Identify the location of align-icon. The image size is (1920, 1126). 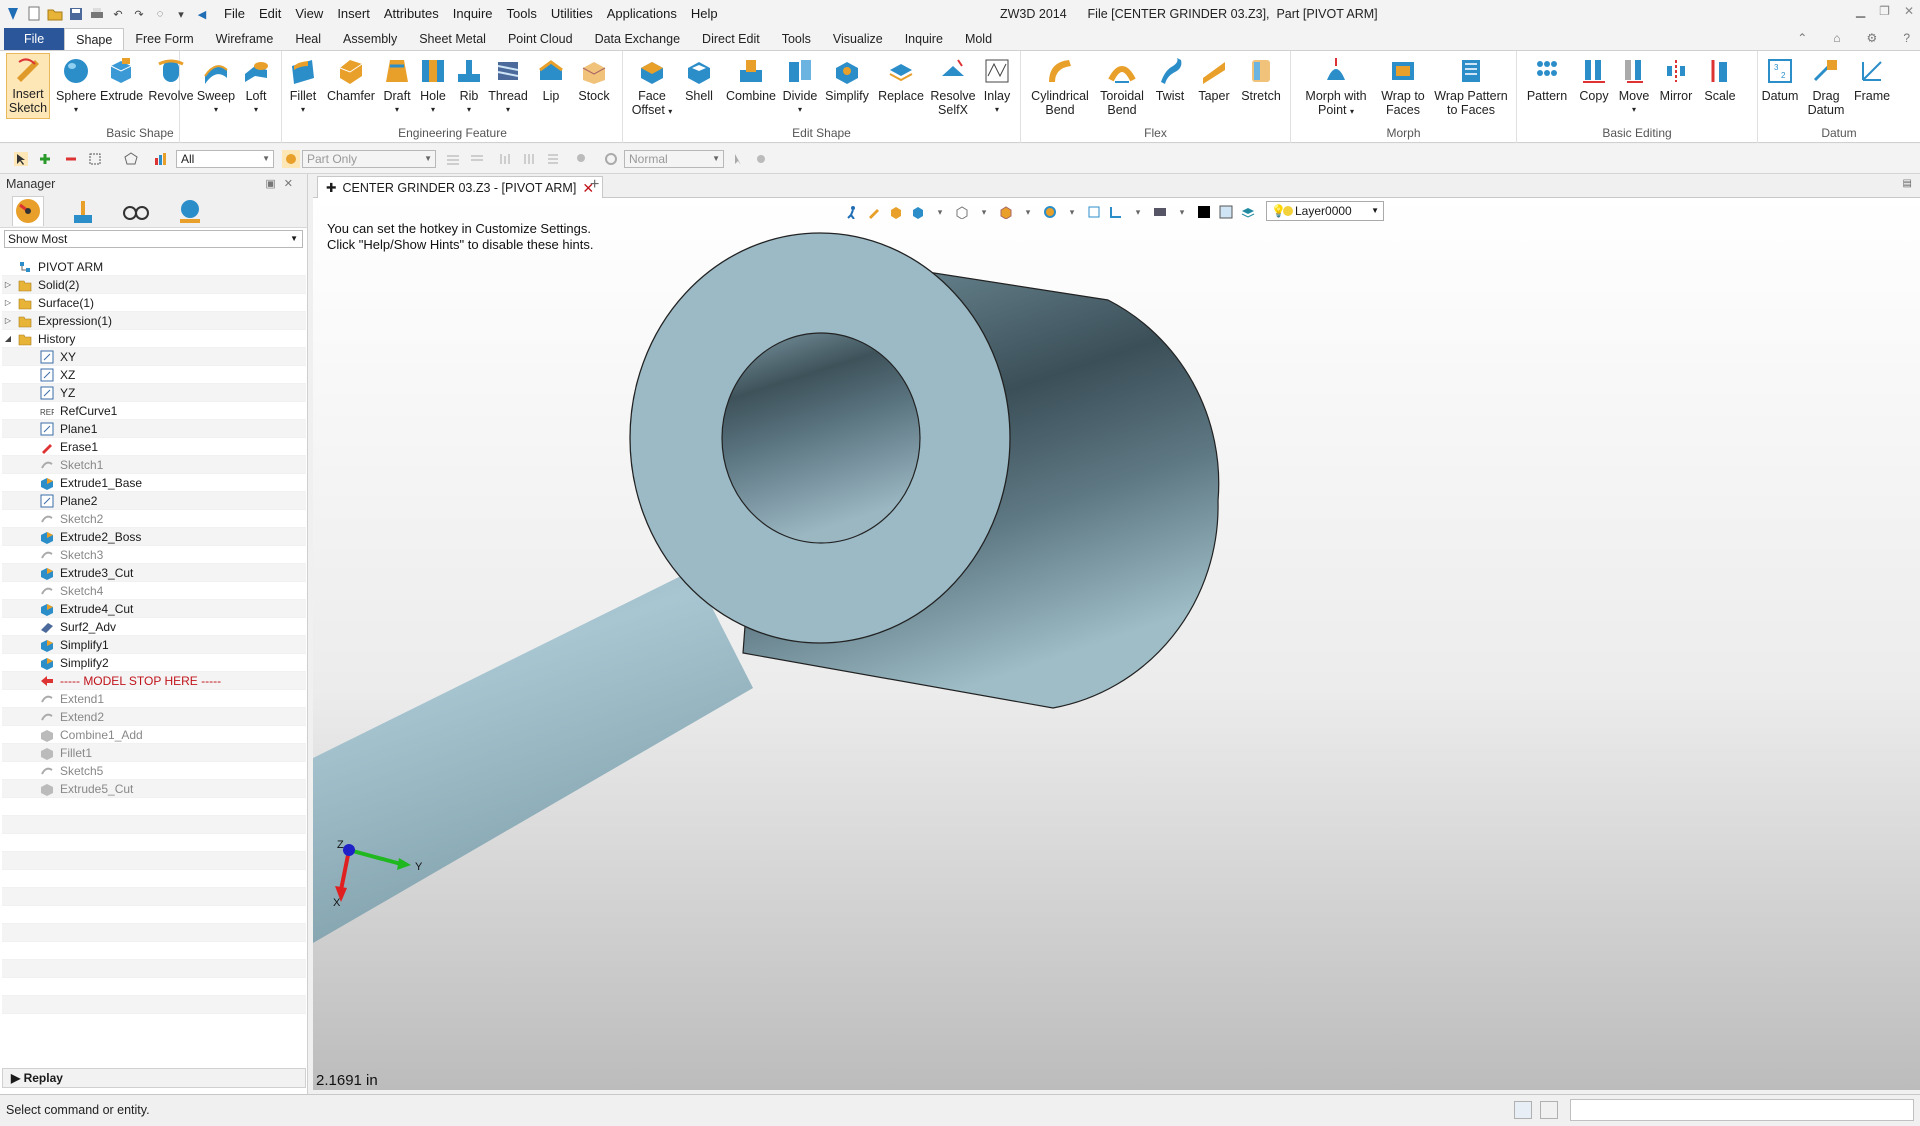
(505, 159).